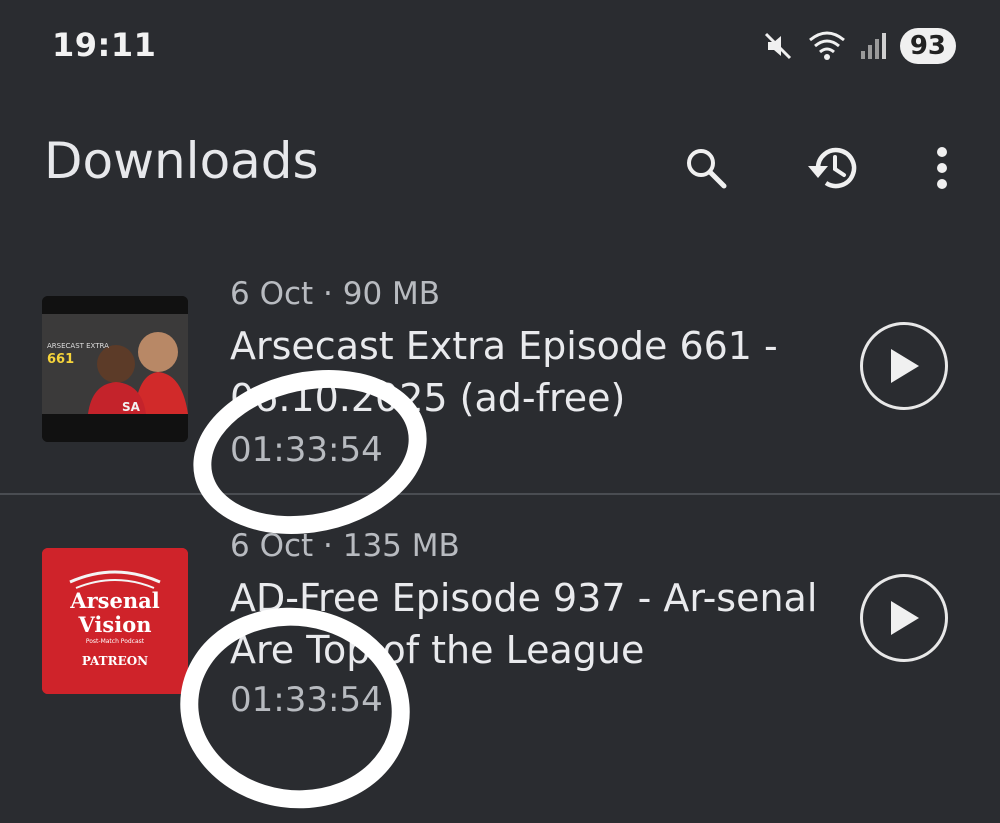 This screenshot has width=1000, height=823. I want to click on history-button, so click(832, 168).